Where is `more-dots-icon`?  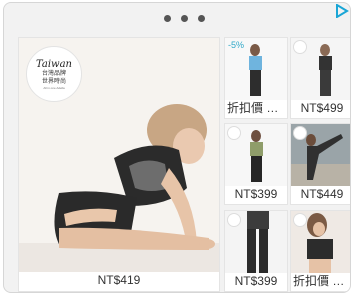 more-dots-icon is located at coordinates (184, 19).